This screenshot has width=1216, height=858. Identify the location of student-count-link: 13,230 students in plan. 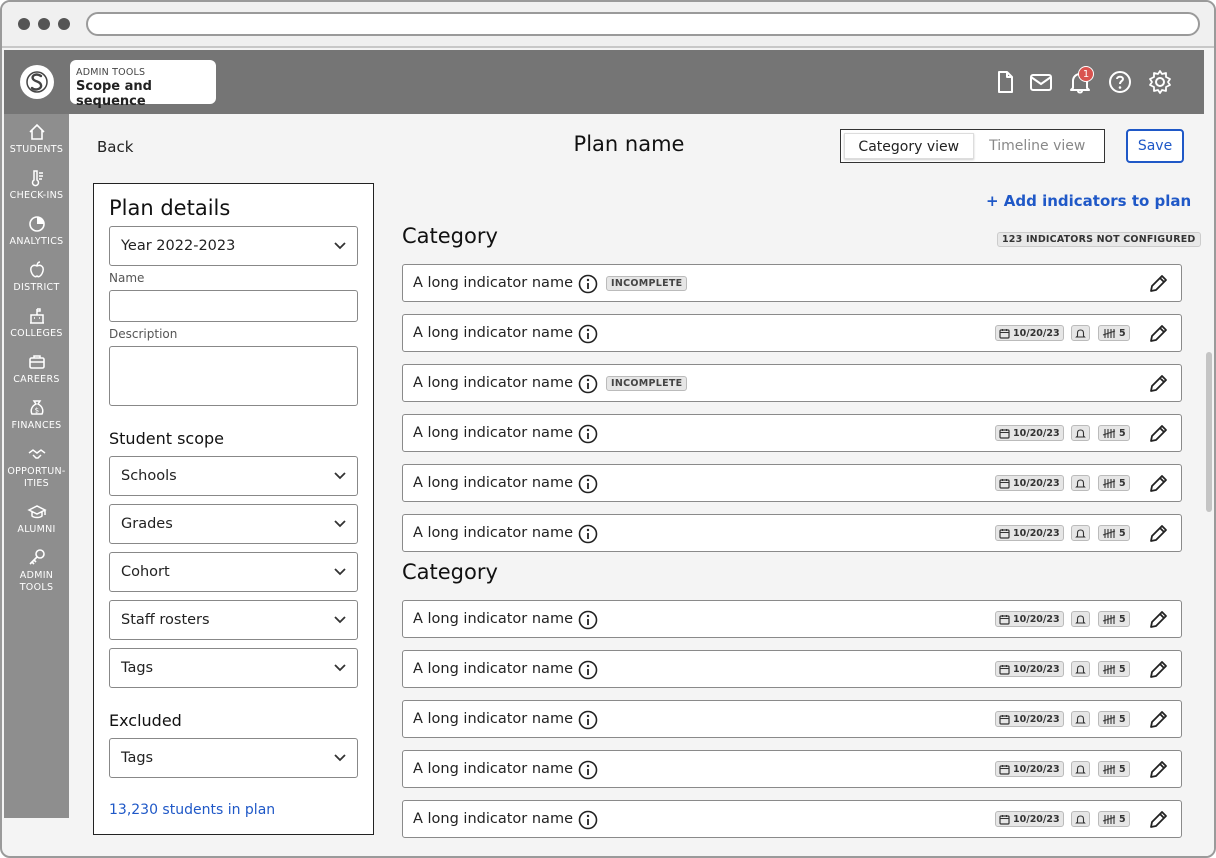
(192, 810).